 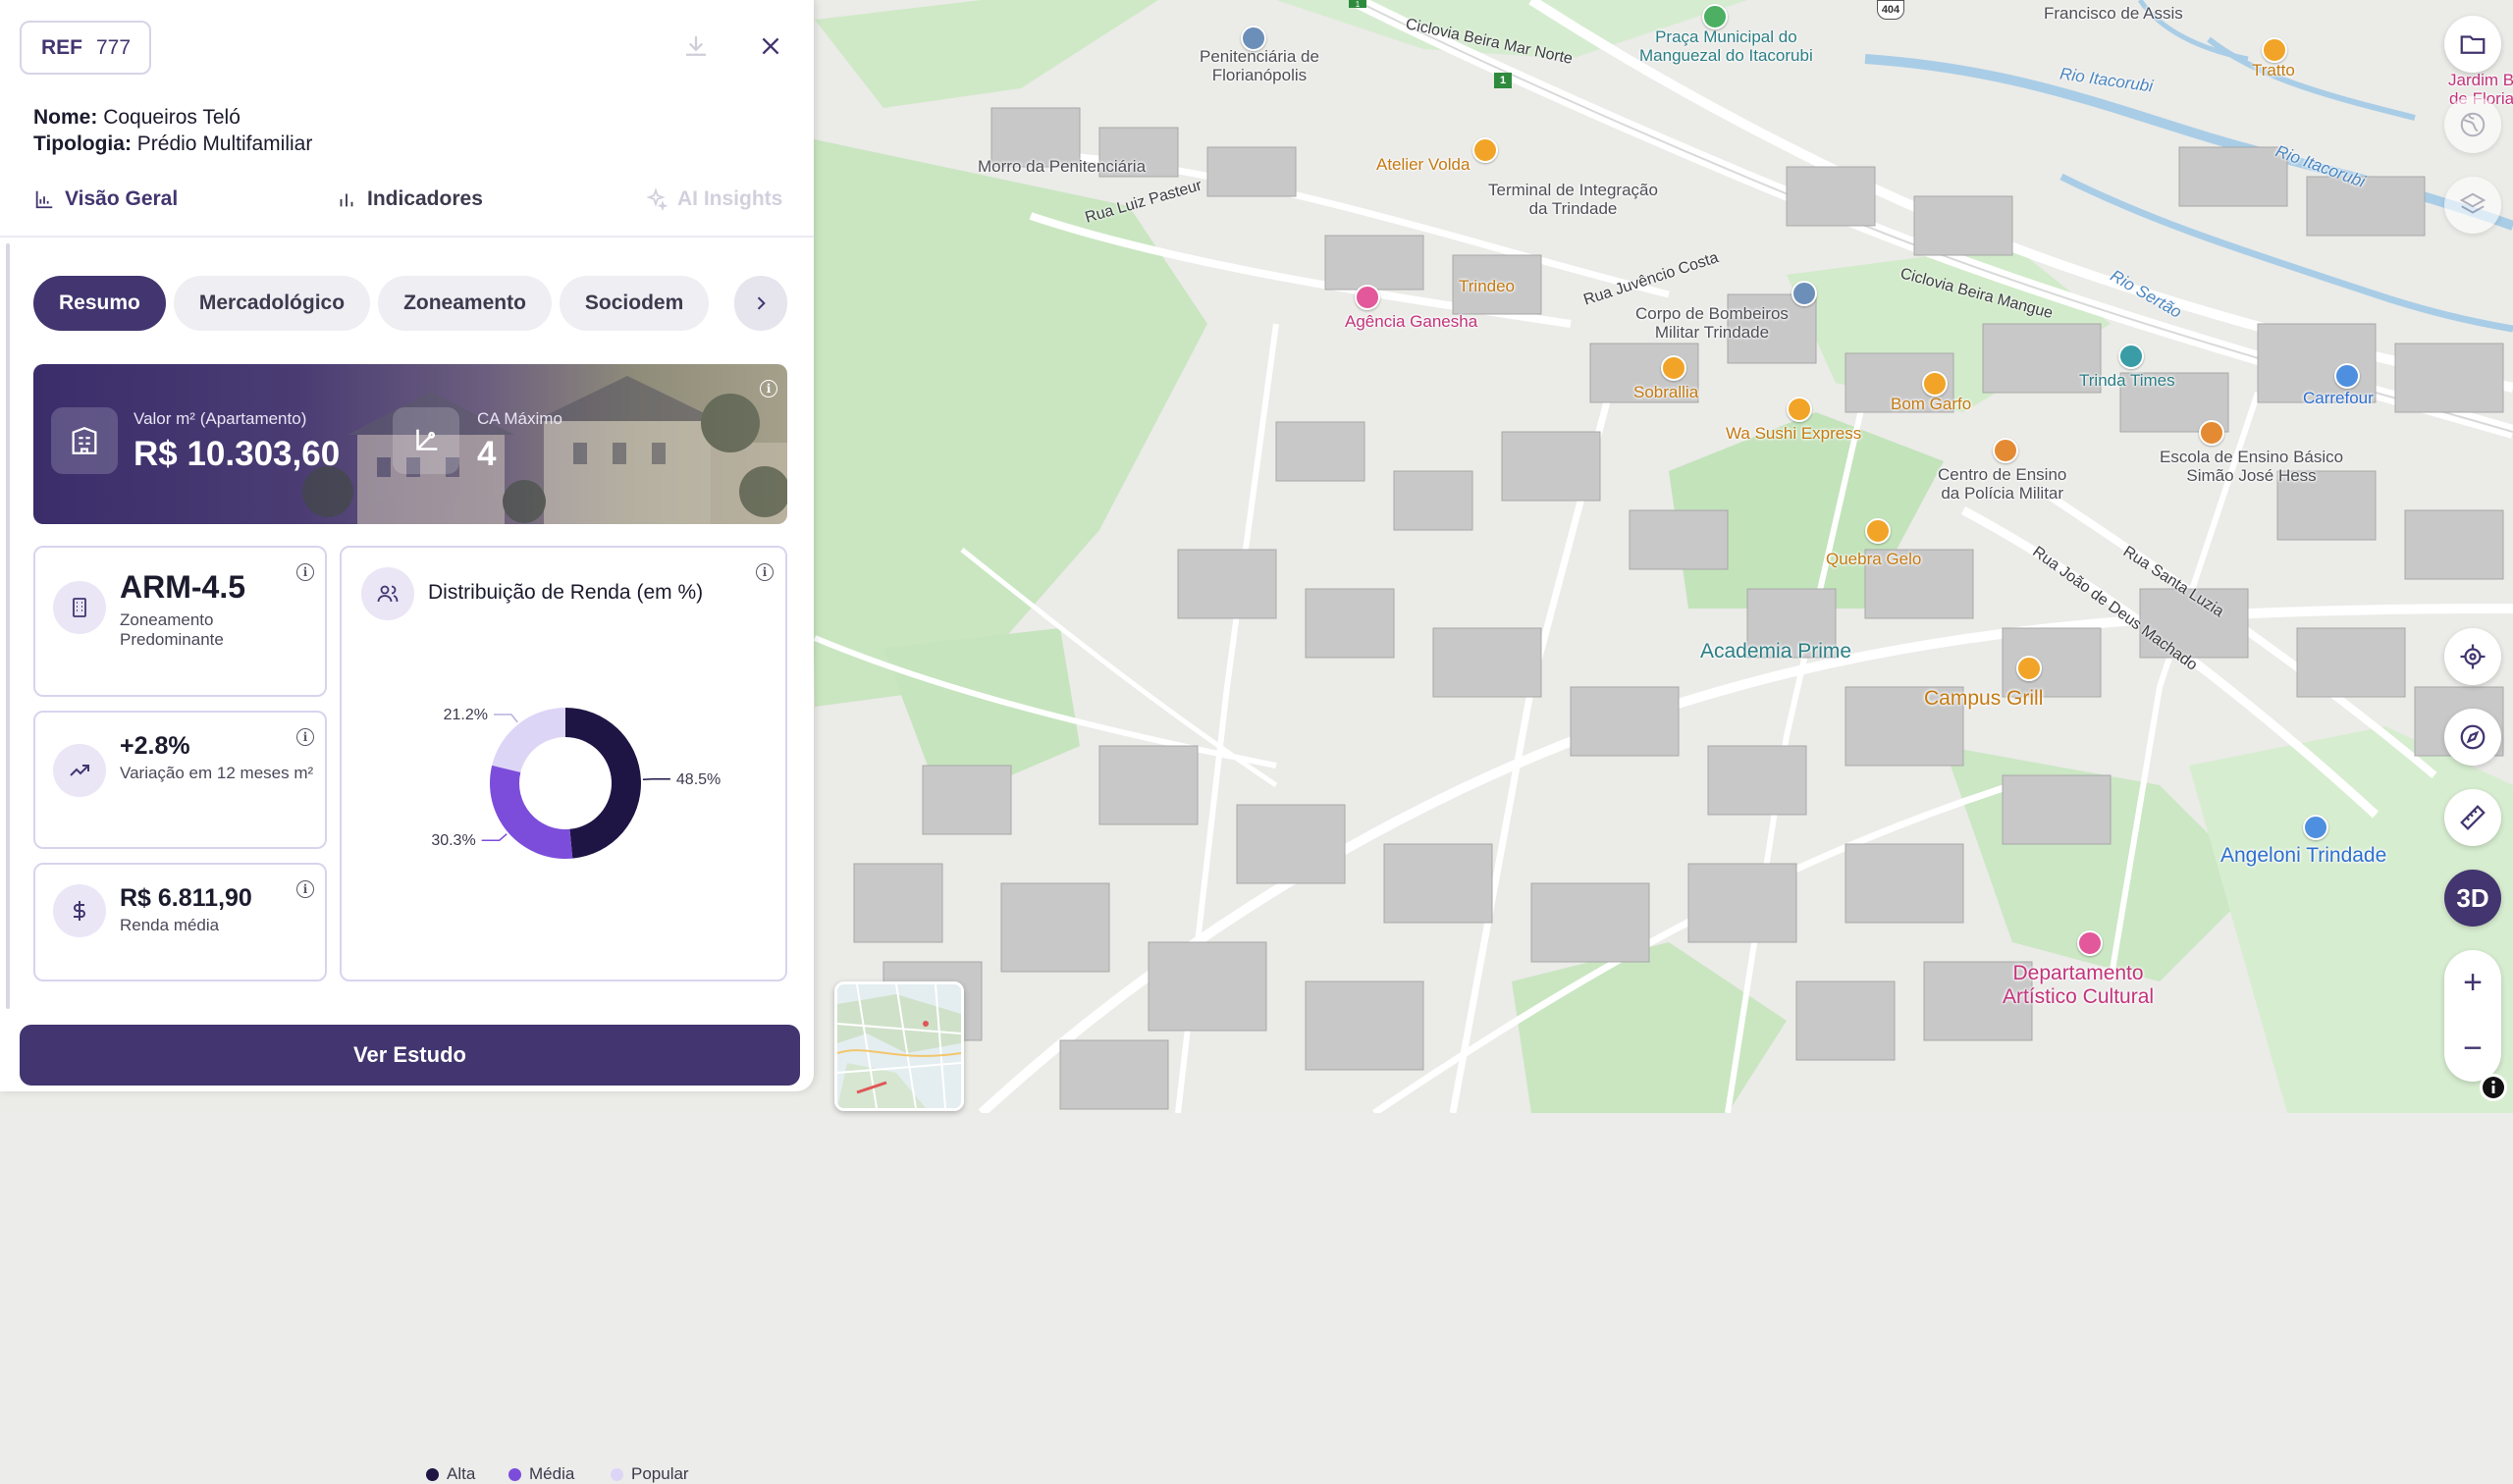 I want to click on legend-item-media: Média, so click(x=541, y=1474).